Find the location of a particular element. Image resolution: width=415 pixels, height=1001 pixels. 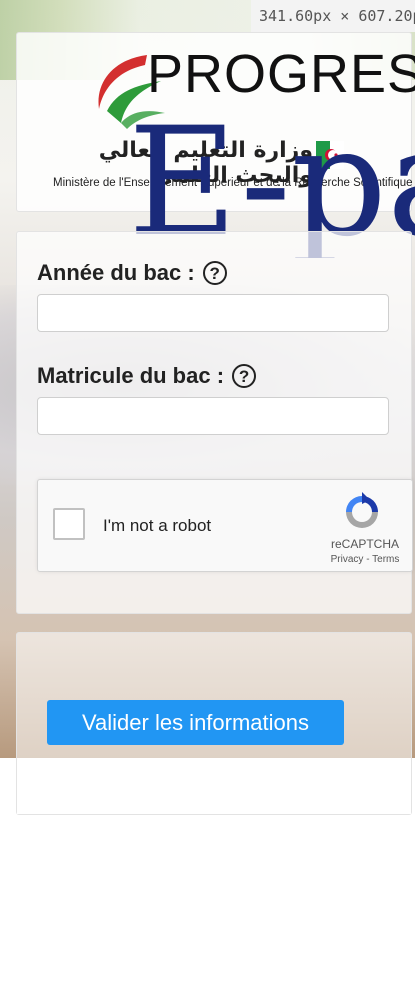

matricule-label-row: Matricule du bac : ? is located at coordinates (147, 376).